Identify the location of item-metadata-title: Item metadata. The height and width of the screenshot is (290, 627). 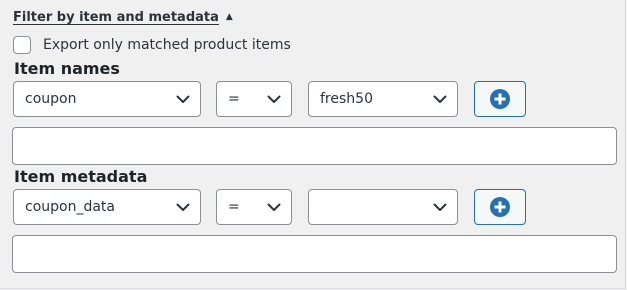
(81, 176).